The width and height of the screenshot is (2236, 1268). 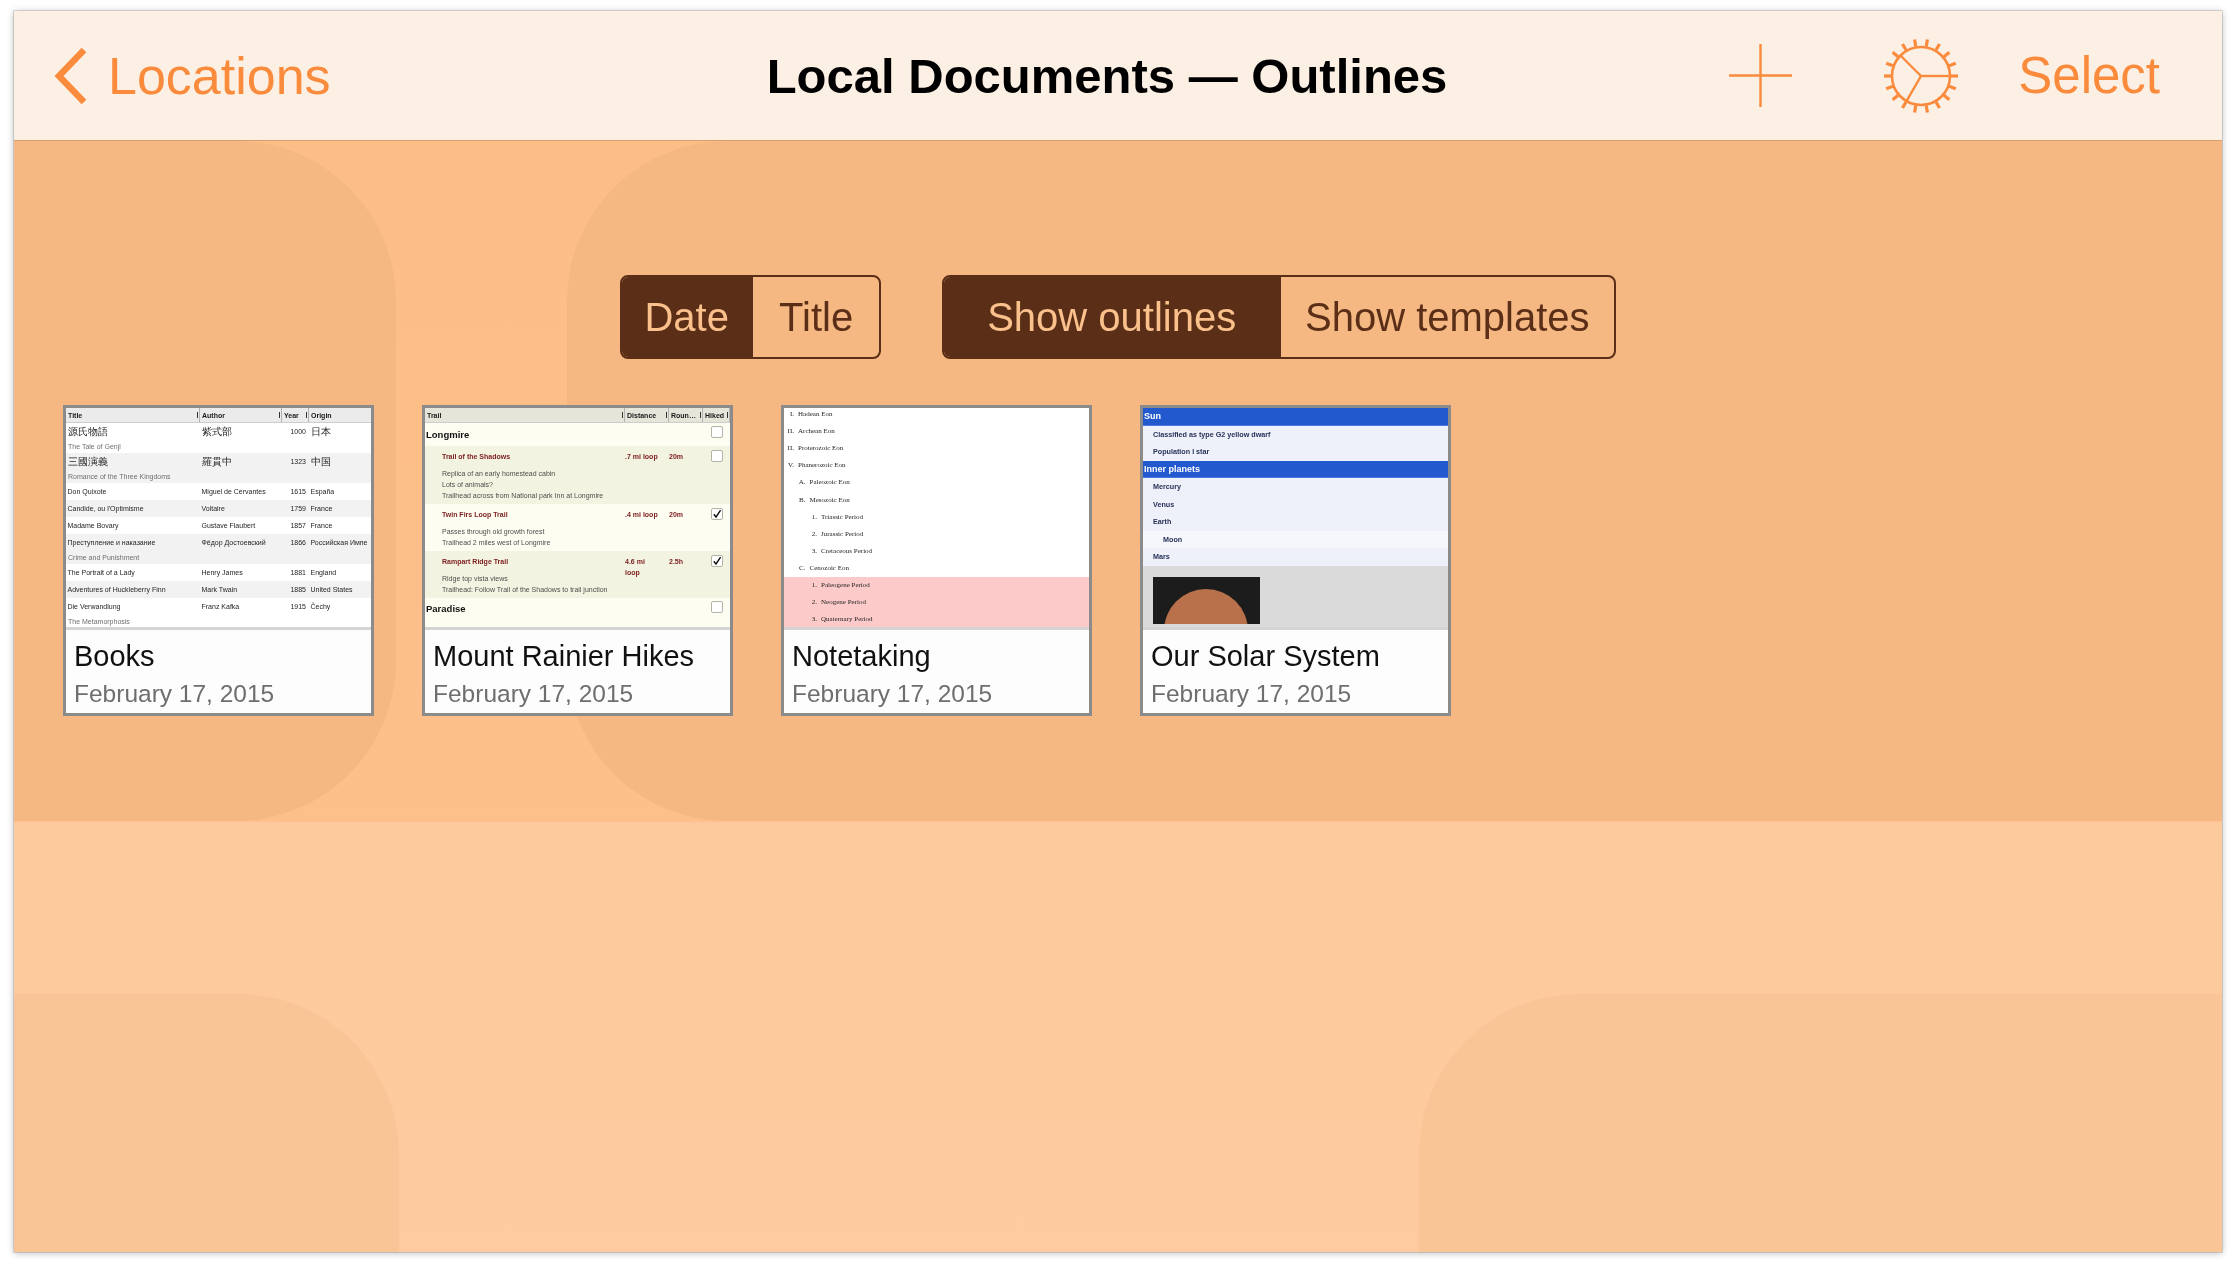 I want to click on group-title: Longmire, so click(x=448, y=434).